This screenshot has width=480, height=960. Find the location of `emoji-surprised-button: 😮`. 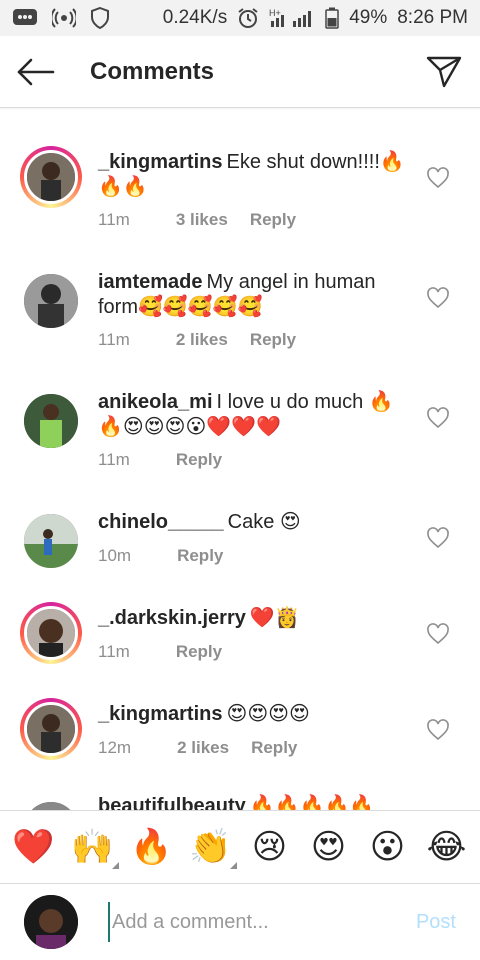

emoji-surprised-button: 😮 is located at coordinates (388, 847).